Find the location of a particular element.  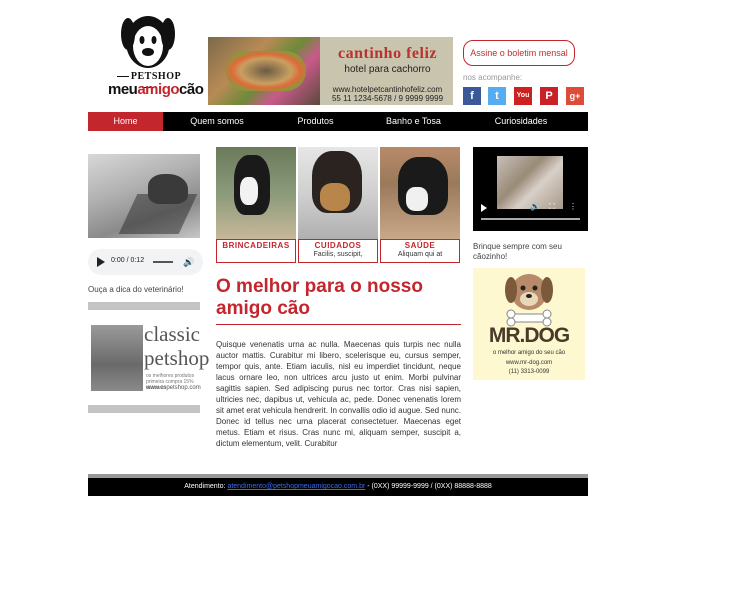

audio-player: 0:00 / 0:12 🔊 is located at coordinates (145, 262).